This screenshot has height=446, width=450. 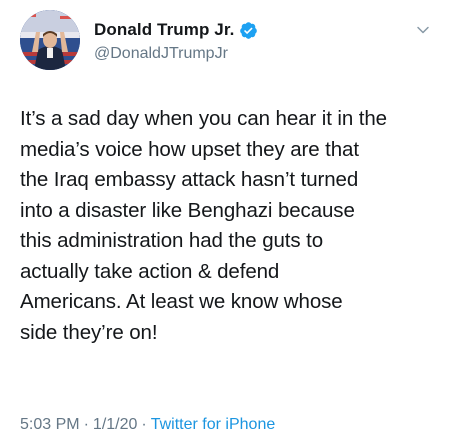 I want to click on display-name: Donald Trump Jr., so click(x=164, y=30).